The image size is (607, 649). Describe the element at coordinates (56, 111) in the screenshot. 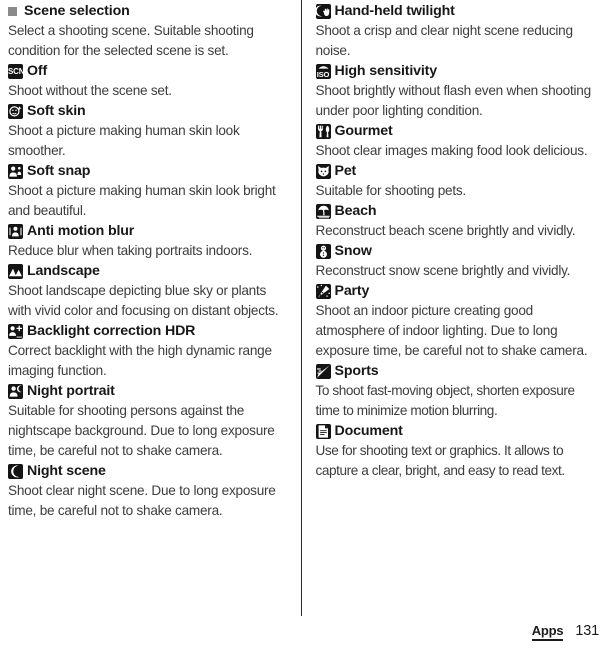

I see `list-item-label: Soft skin` at that location.